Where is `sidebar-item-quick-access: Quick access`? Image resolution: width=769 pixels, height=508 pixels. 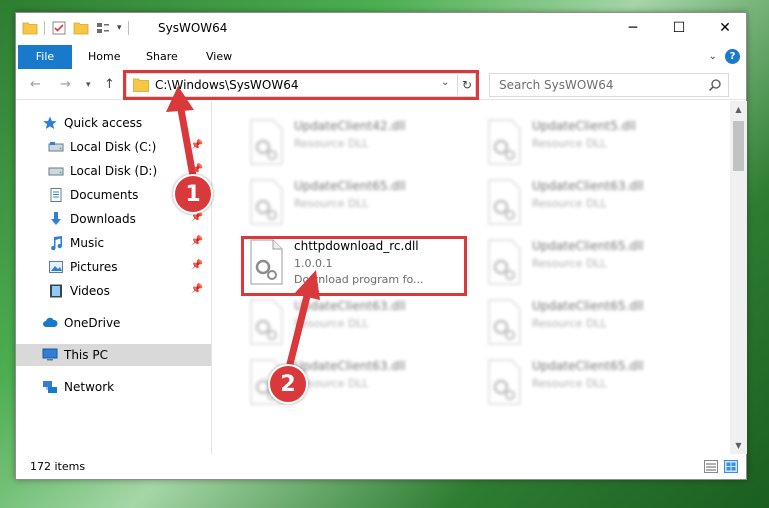
sidebar-item-quick-access: Quick access is located at coordinates (113, 123).